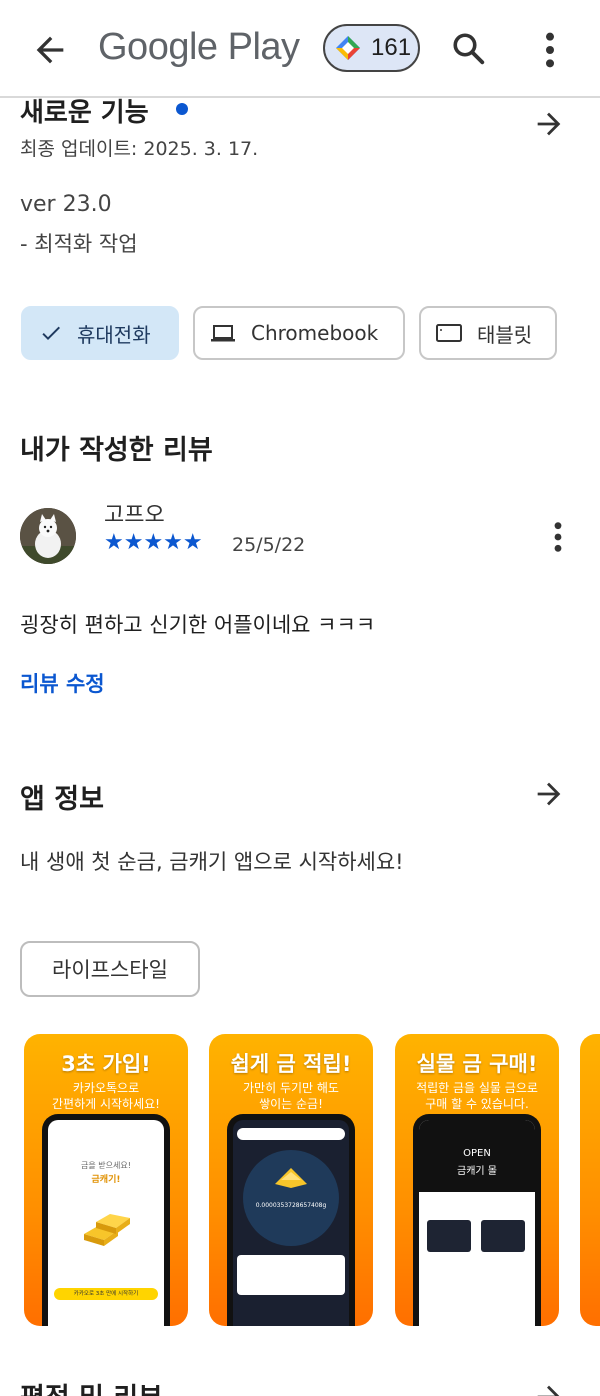 The height and width of the screenshot is (1396, 600). Describe the element at coordinates (315, 333) in the screenshot. I see `device-chip-chromebook-label: Chromebook` at that location.